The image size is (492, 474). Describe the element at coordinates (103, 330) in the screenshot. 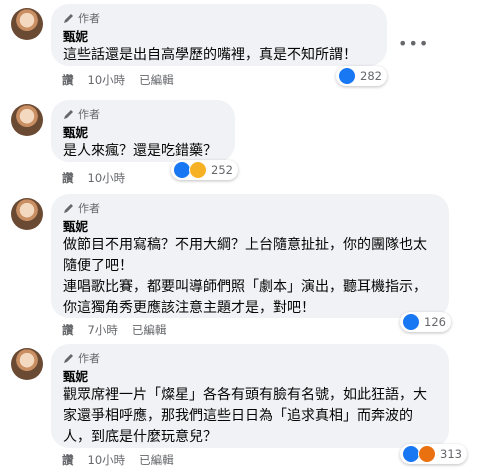

I see `timestamp: 7小時` at that location.